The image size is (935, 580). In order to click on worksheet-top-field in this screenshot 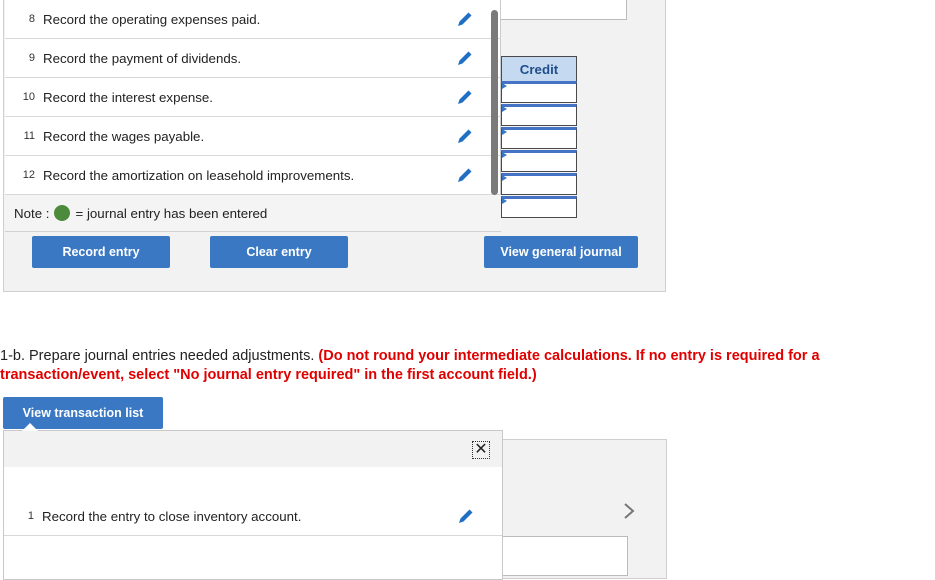, I will do `click(563, 10)`.